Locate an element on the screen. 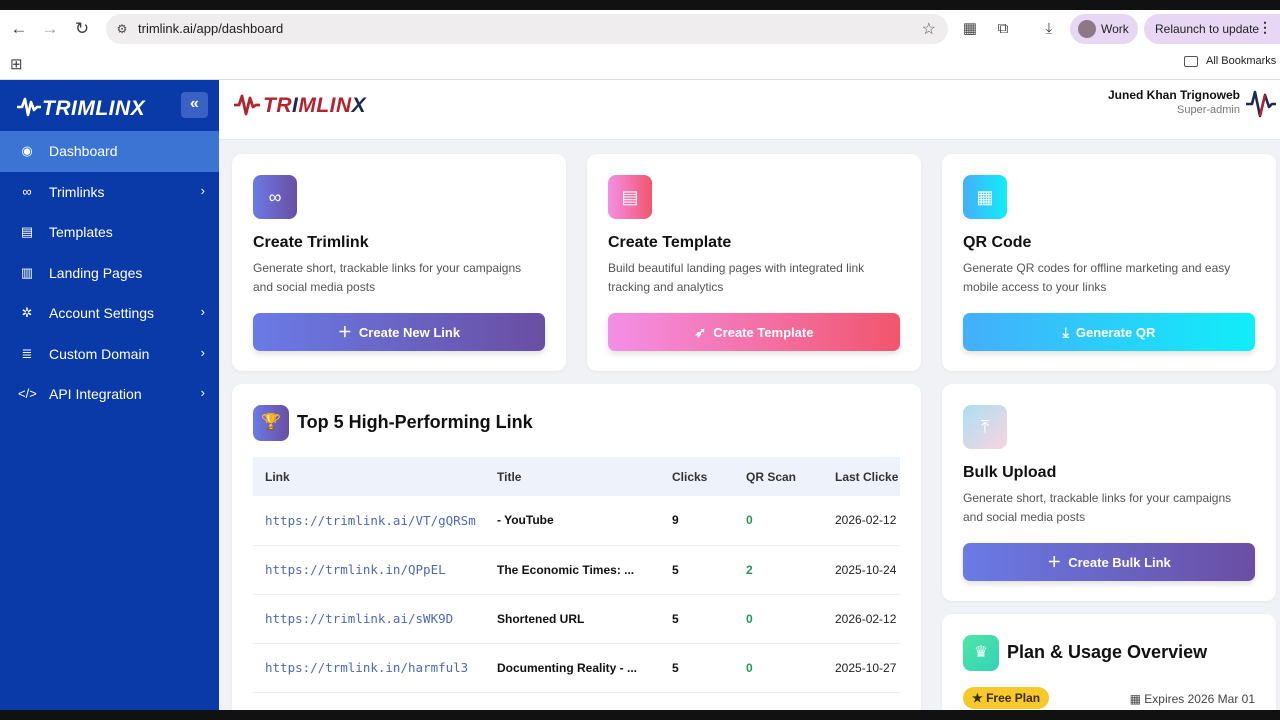  bookmarks-bar: ⊞ All Bookmarks is located at coordinates (640, 64).